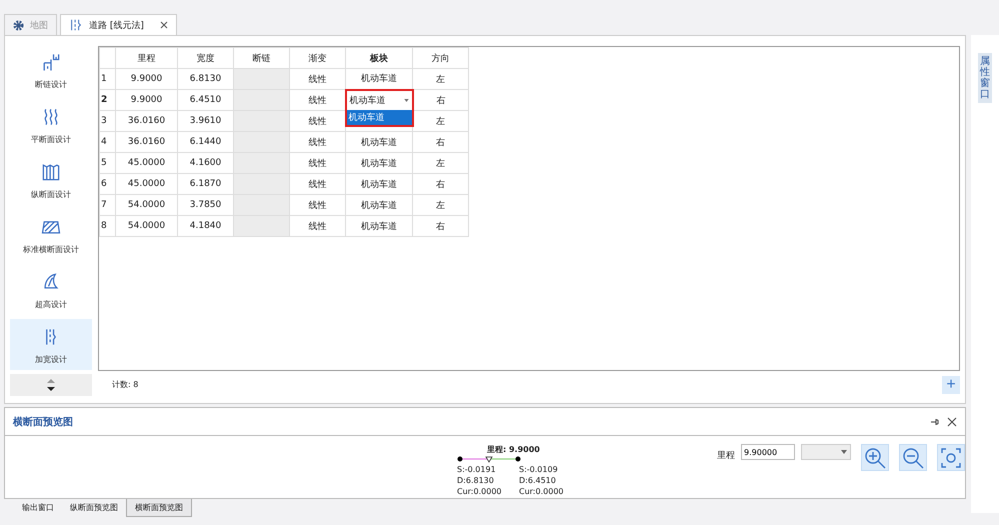 The image size is (999, 525). Describe the element at coordinates (51, 344) in the screenshot. I see `sidebar-item: 加宽设计` at that location.